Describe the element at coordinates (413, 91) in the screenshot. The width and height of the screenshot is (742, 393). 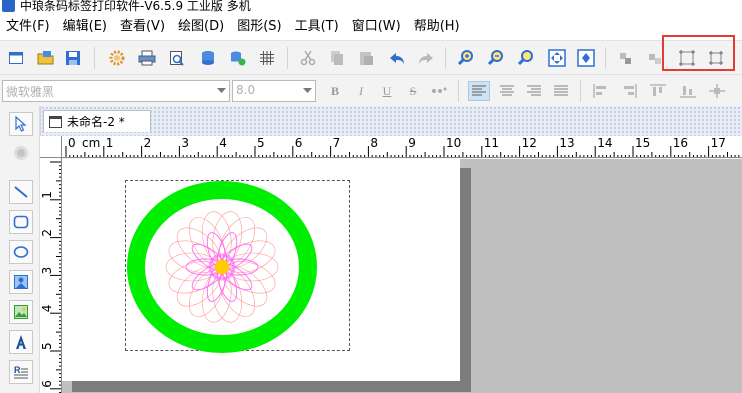
I see `strikethrough-button: S` at that location.